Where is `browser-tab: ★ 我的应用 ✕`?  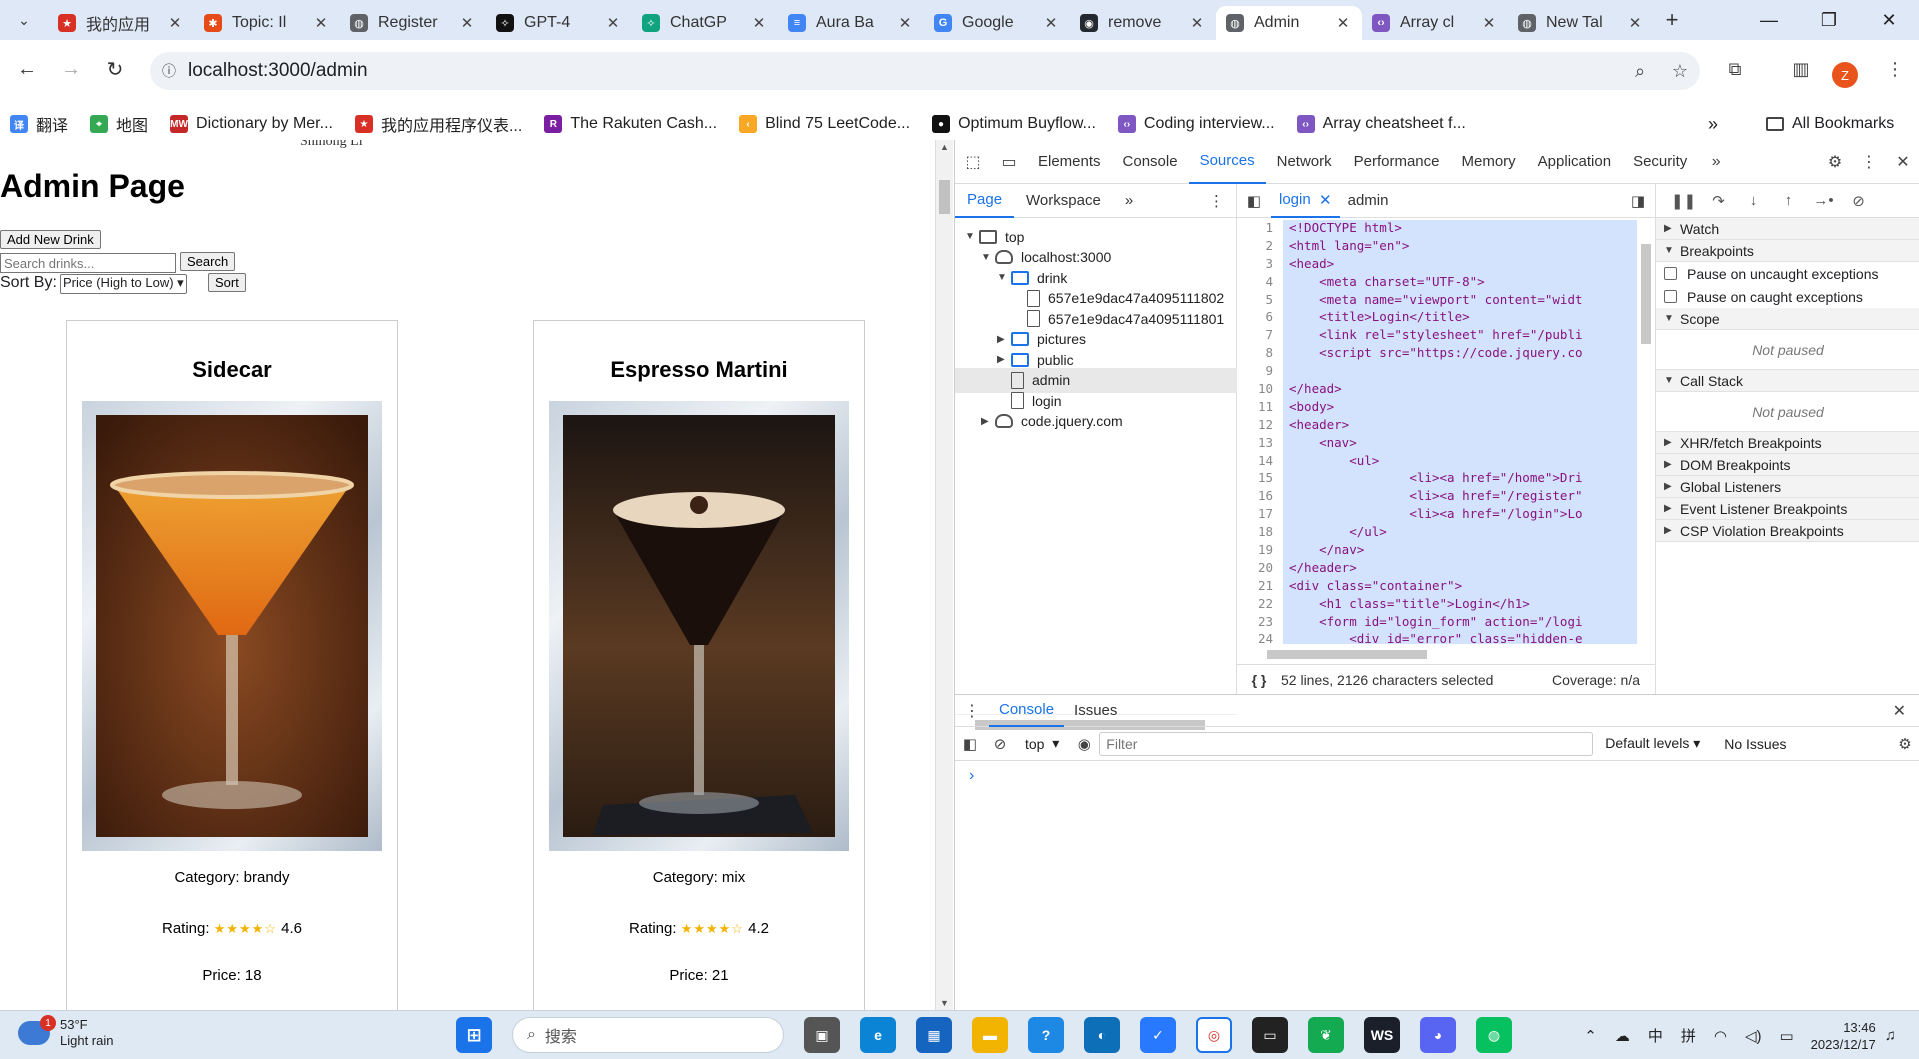
browser-tab: ★ 我的应用 ✕ is located at coordinates (121, 23).